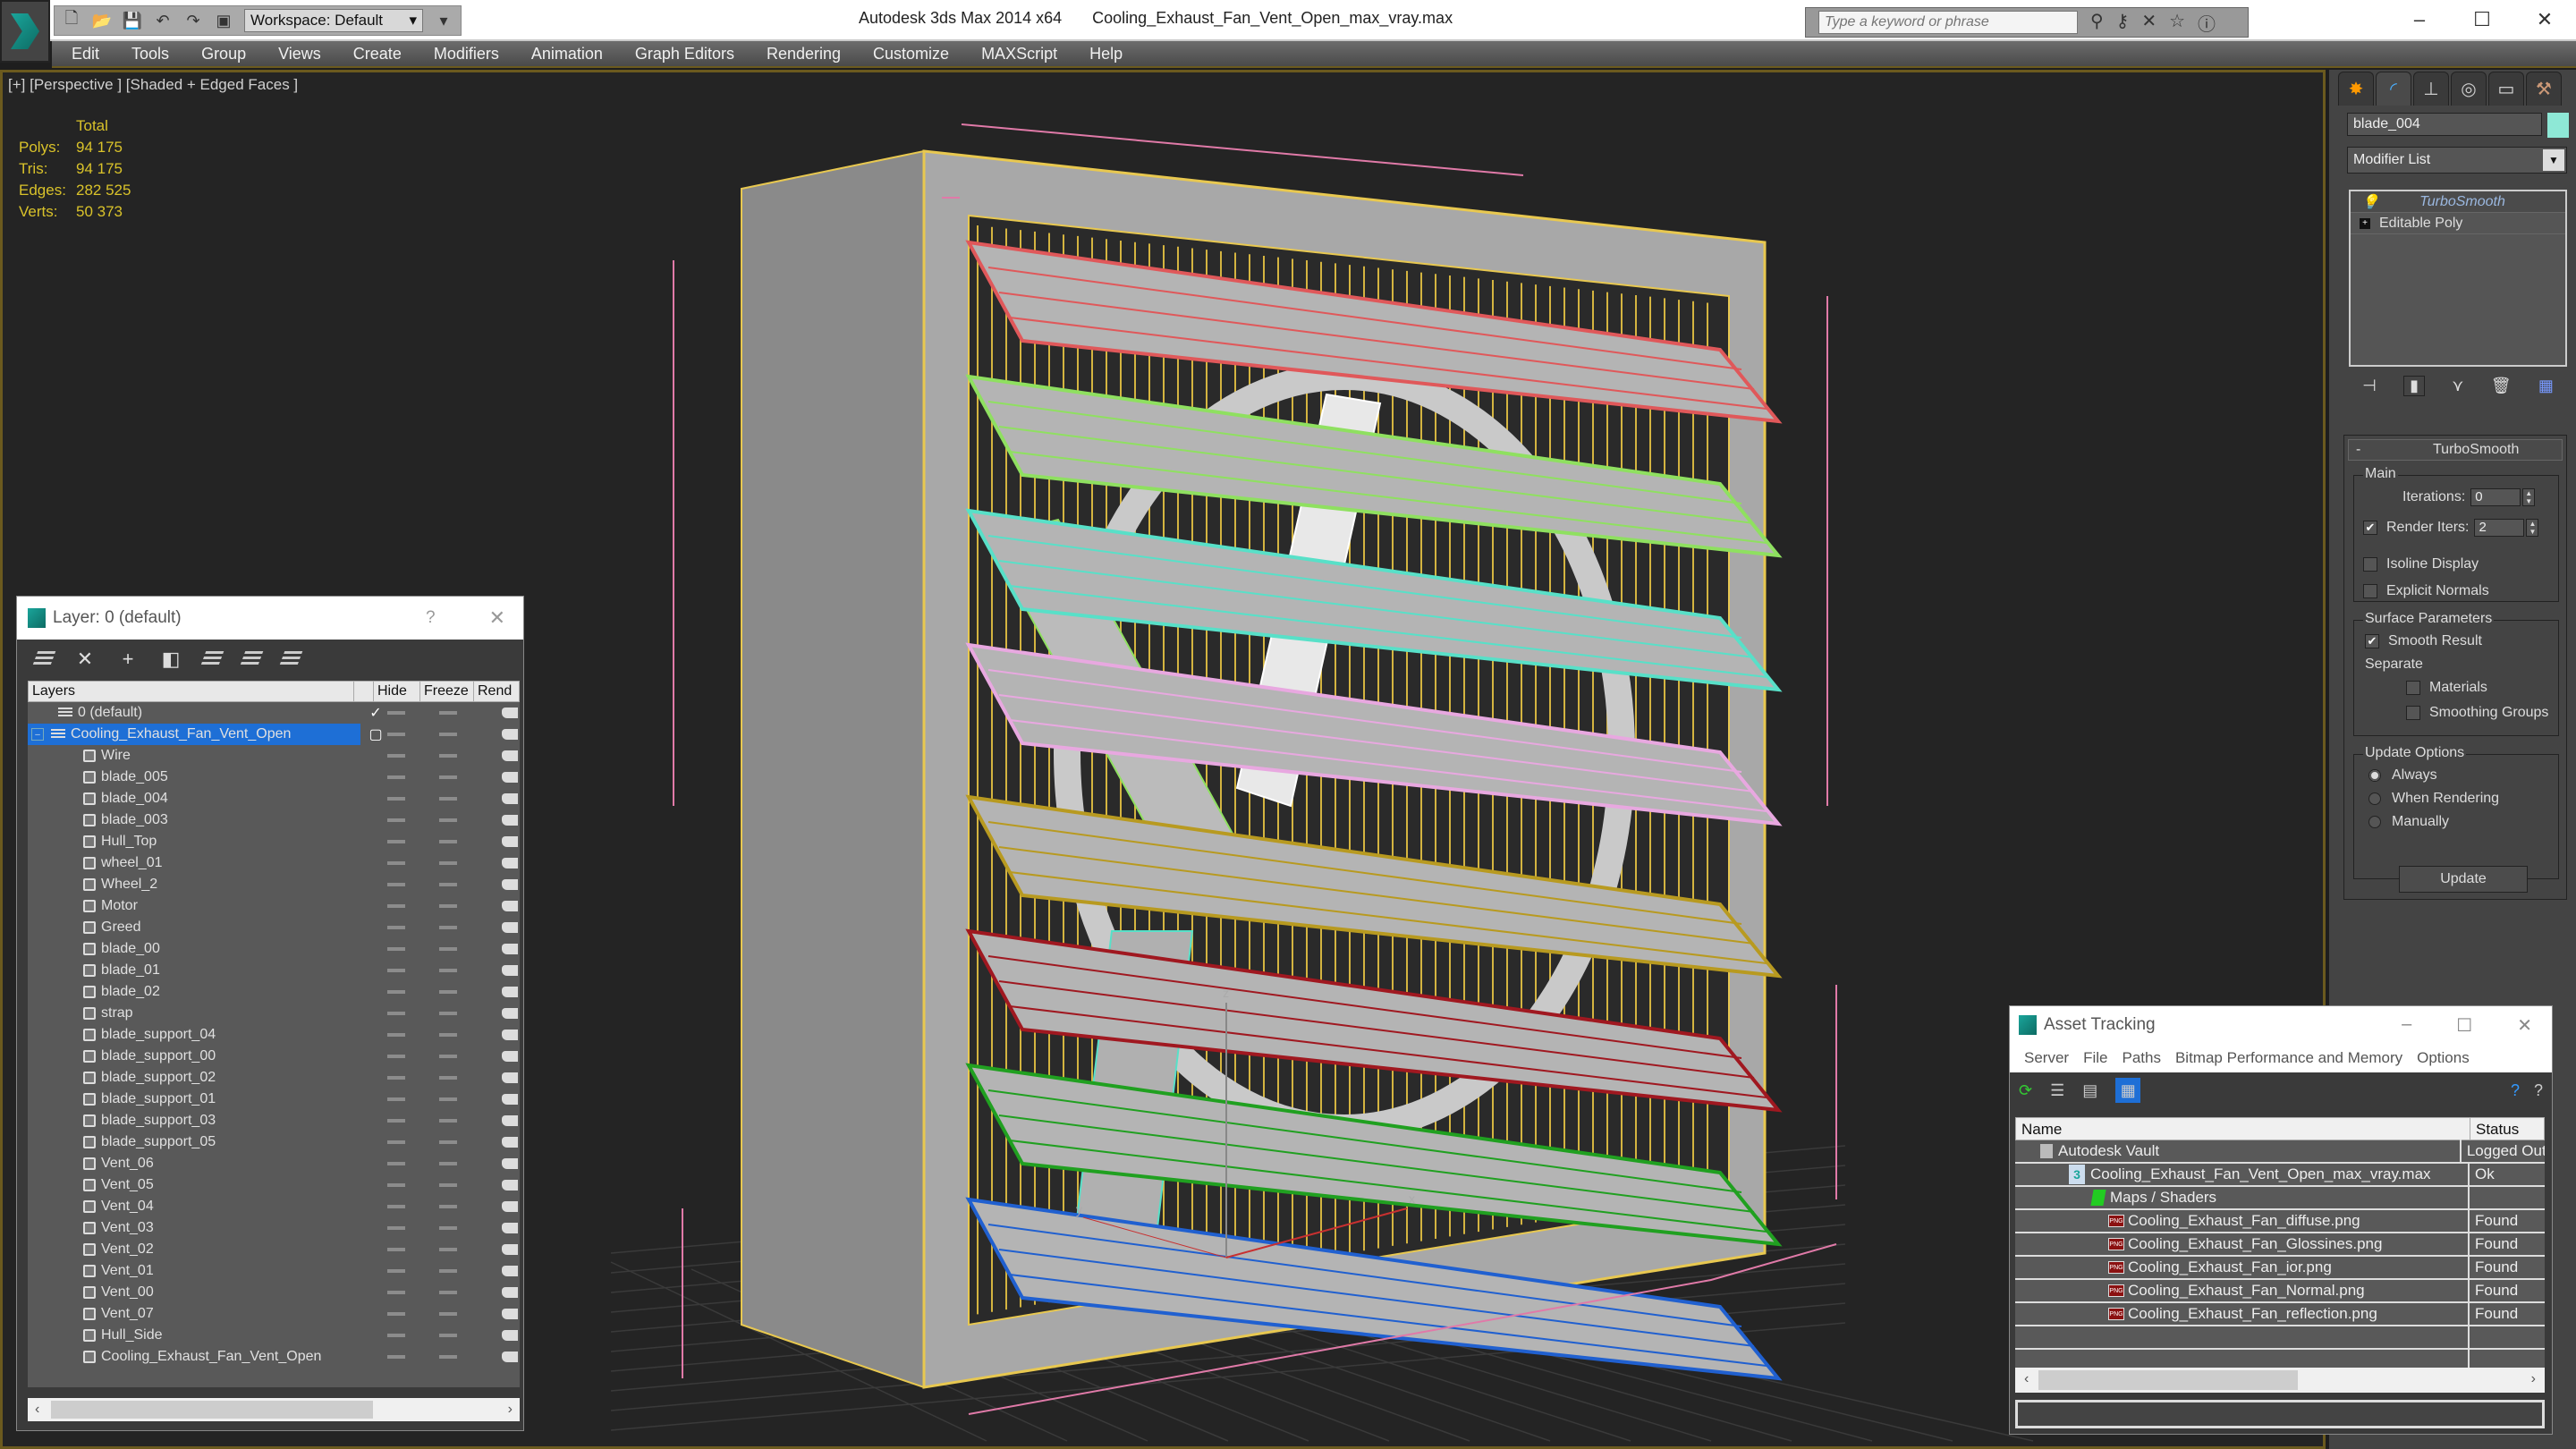  Describe the element at coordinates (2458, 202) in the screenshot. I see `stack-item-turbosmooth: 💡 TurboSmooth` at that location.